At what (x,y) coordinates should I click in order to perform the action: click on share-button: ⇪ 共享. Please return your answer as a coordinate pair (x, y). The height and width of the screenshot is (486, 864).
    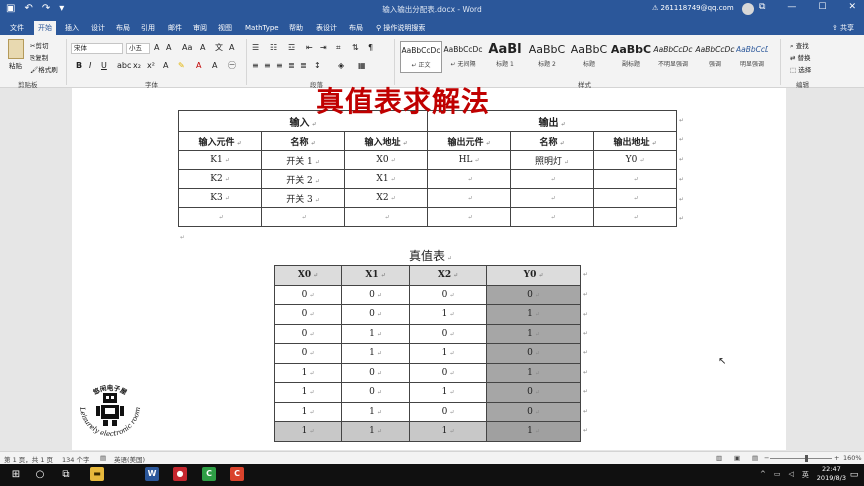
    Looking at the image, I should click on (843, 28).